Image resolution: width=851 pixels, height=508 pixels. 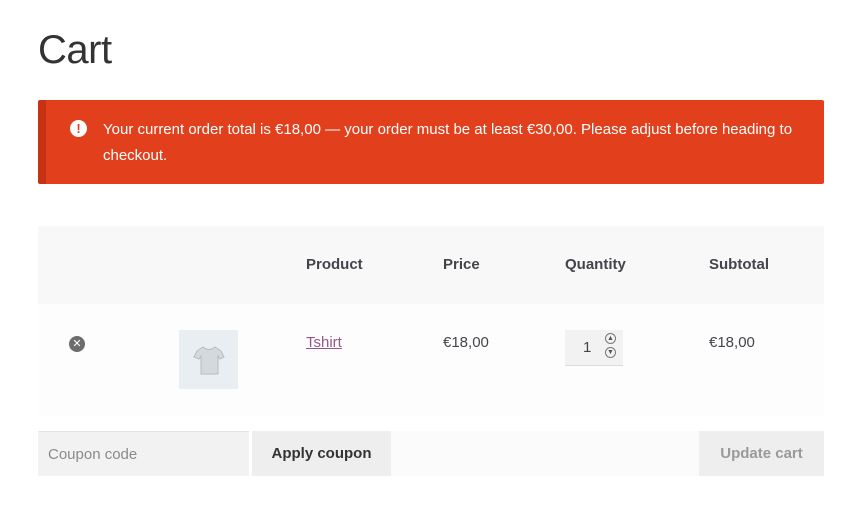 I want to click on tshirt-thumbnail, so click(x=208, y=359).